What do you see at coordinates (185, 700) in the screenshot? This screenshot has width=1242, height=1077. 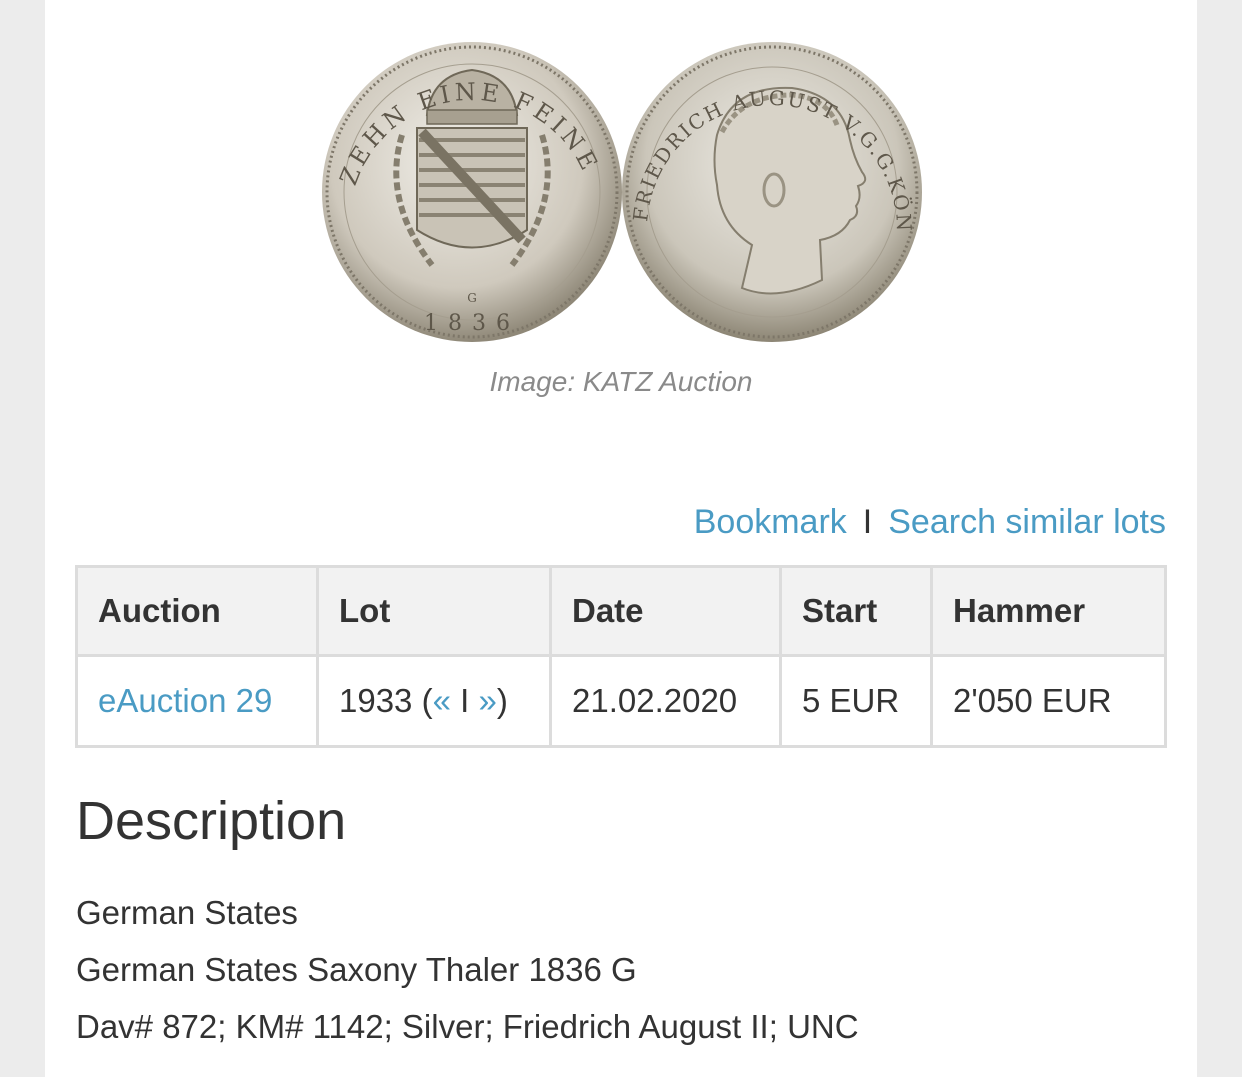 I see `auction-link: eAuction 29` at bounding box center [185, 700].